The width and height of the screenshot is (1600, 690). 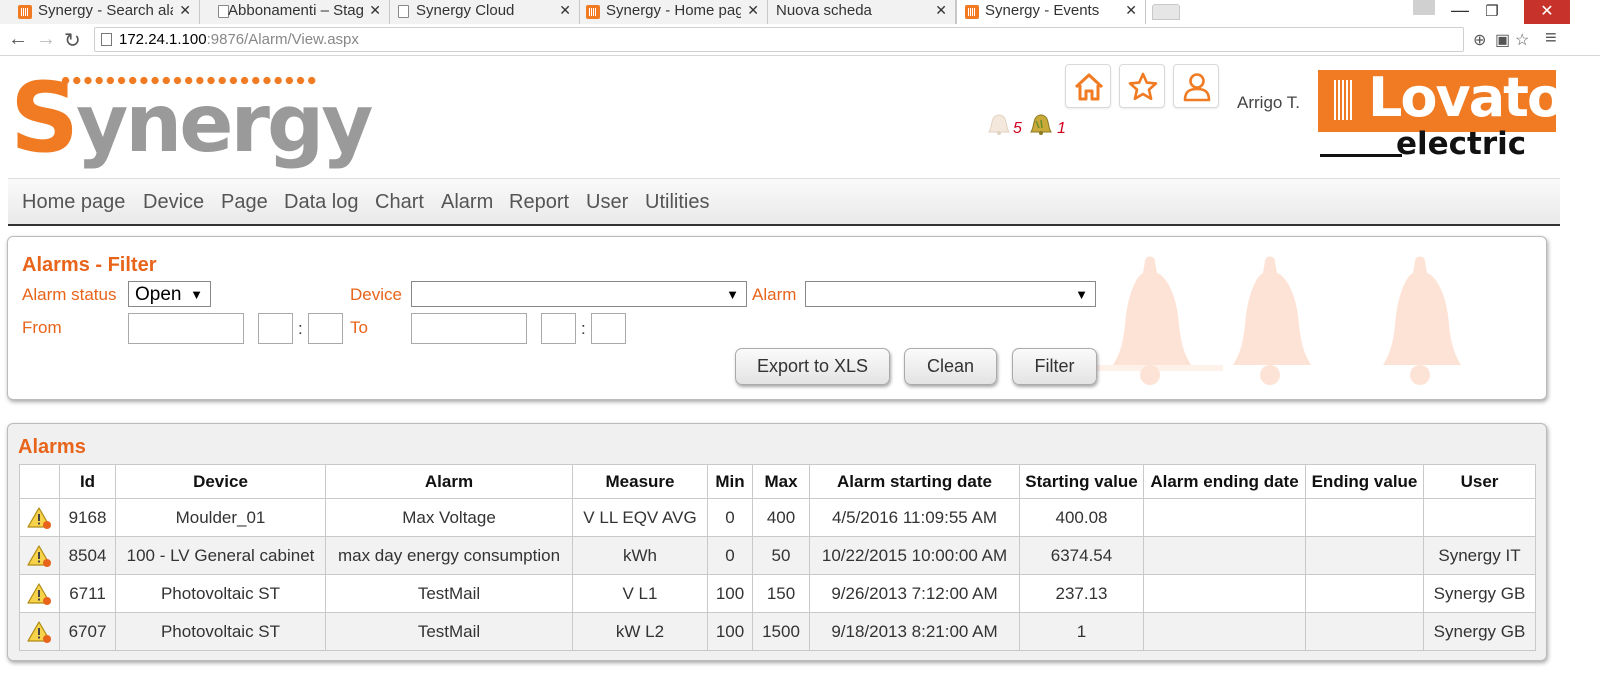 I want to click on restore-icon: ❐, so click(x=1492, y=13).